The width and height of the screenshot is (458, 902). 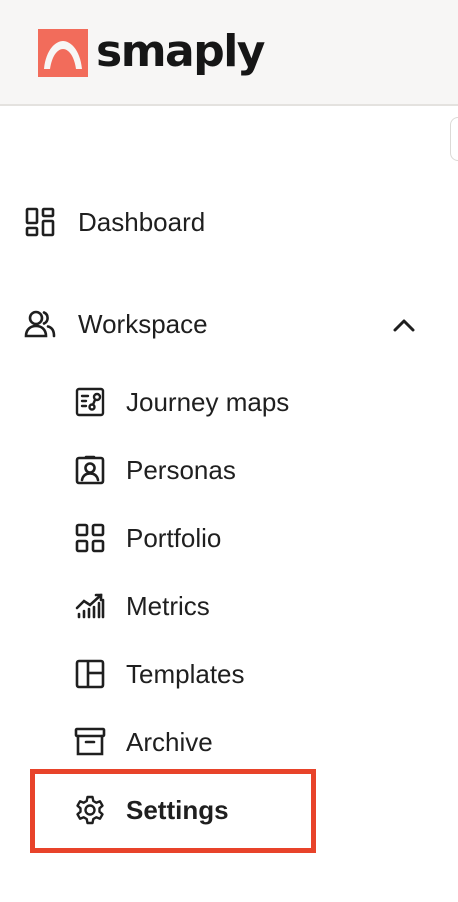 I want to click on chevron-up-icon, so click(x=404, y=325).